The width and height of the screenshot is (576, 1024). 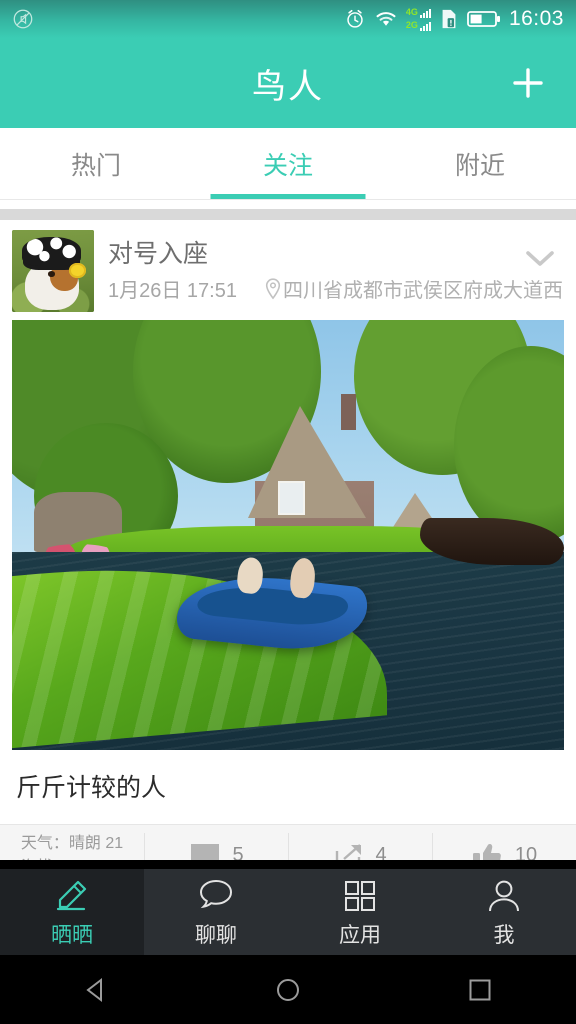 I want to click on bottom-tab-share-label: 晒晒, so click(x=72, y=935).